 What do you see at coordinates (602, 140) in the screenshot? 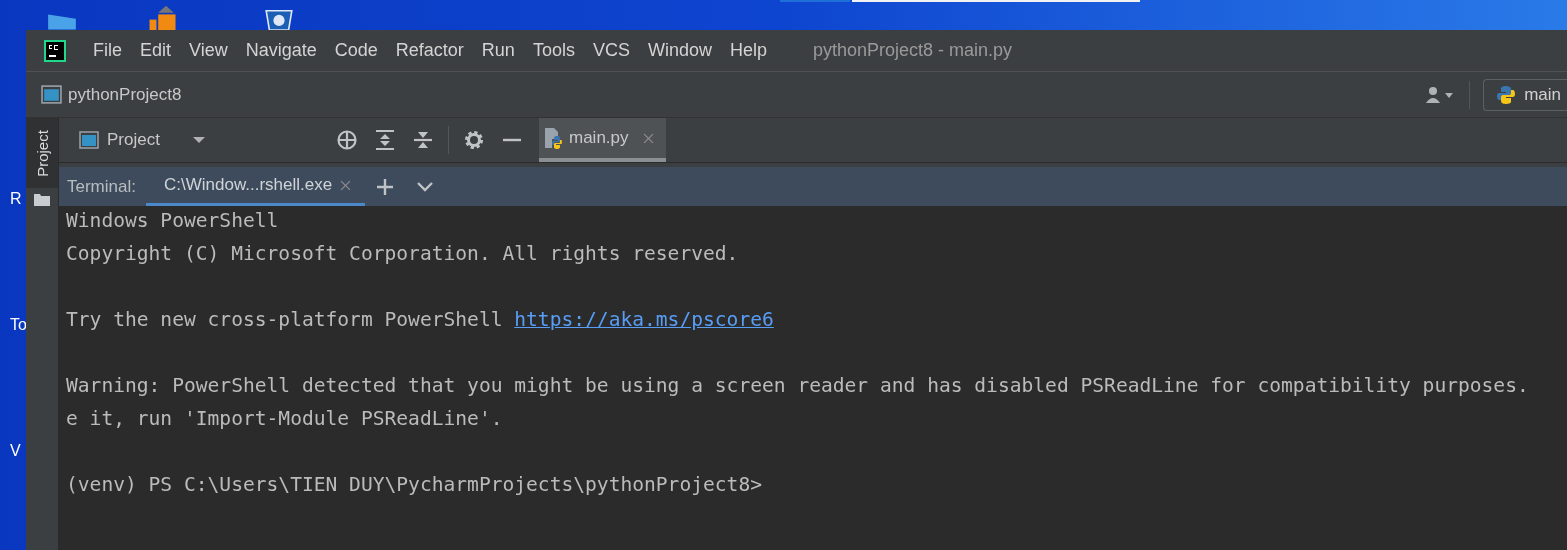
I see `editor-tab: main.py` at bounding box center [602, 140].